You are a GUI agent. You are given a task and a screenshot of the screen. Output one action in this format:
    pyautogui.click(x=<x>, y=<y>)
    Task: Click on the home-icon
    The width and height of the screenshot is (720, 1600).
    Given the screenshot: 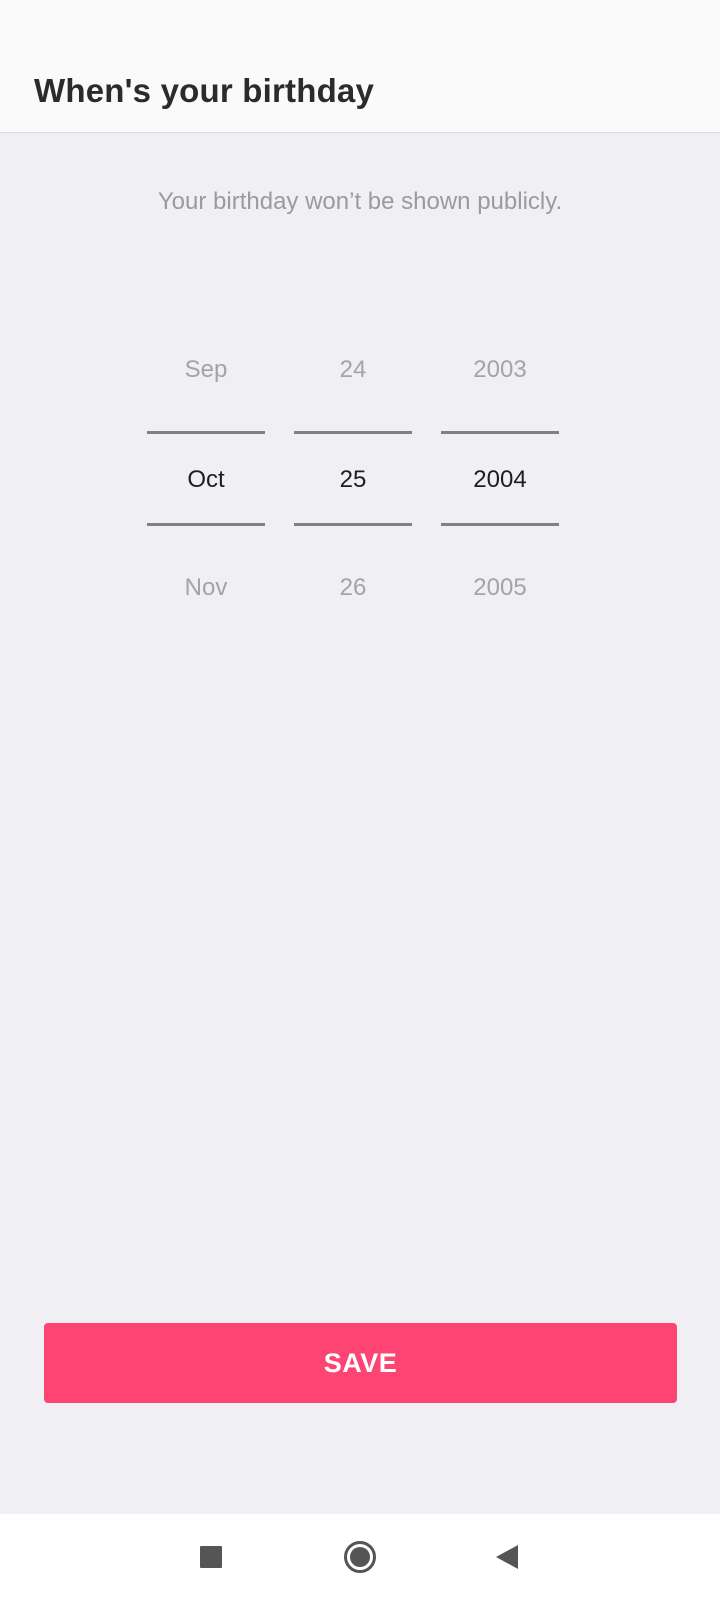 What is the action you would take?
    pyautogui.click(x=360, y=1557)
    